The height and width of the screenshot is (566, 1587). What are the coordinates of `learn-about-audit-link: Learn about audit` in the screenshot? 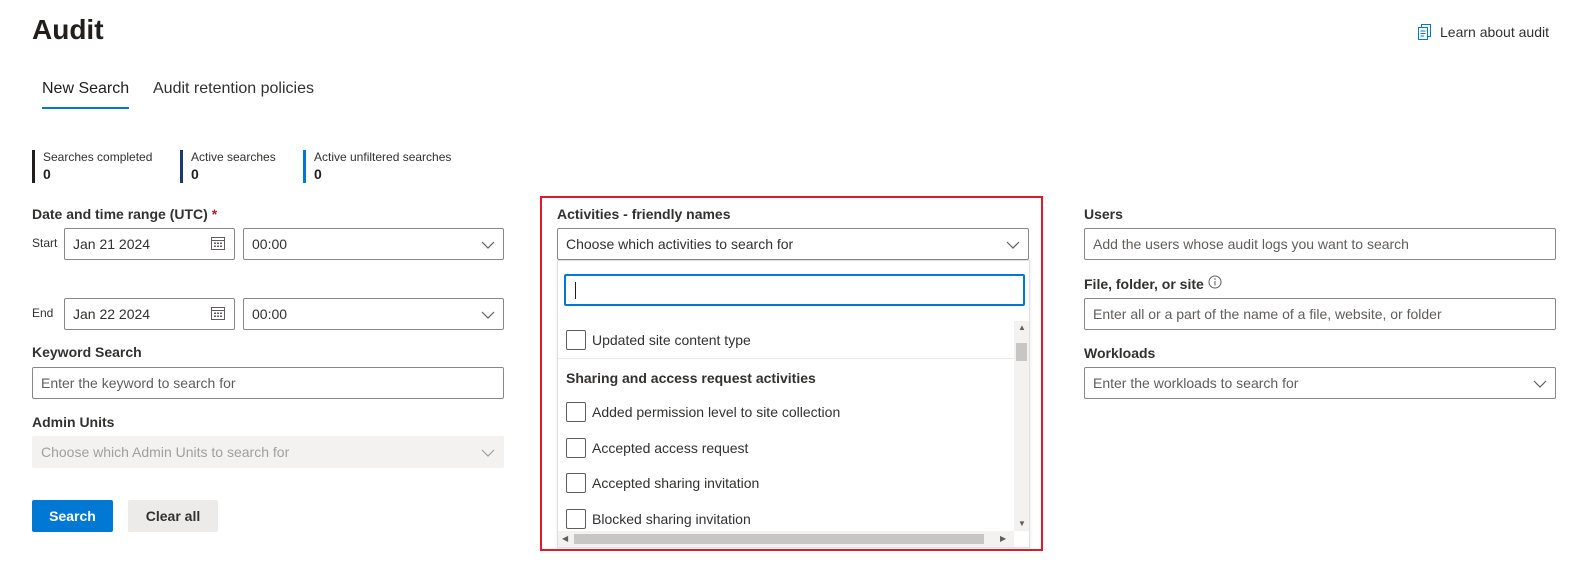 It's located at (1483, 32).